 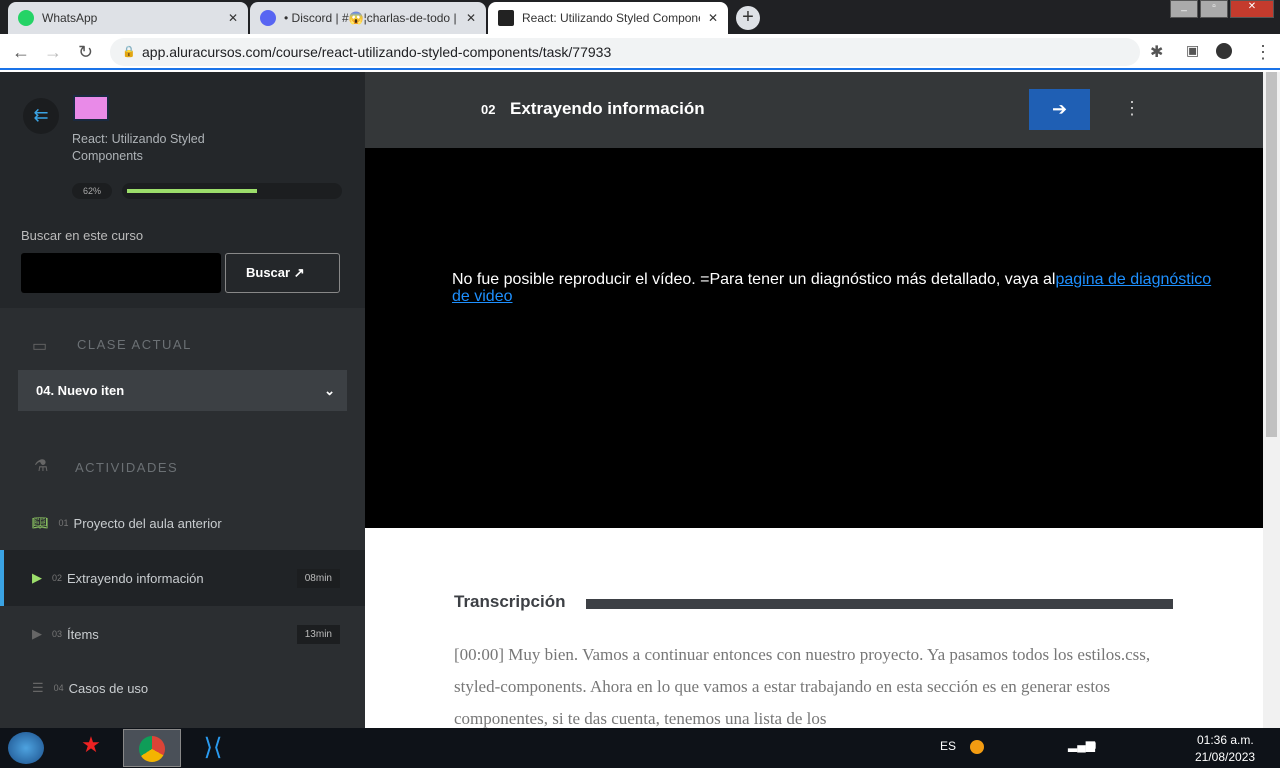 What do you see at coordinates (63, 523) in the screenshot?
I see `item-num: 01` at bounding box center [63, 523].